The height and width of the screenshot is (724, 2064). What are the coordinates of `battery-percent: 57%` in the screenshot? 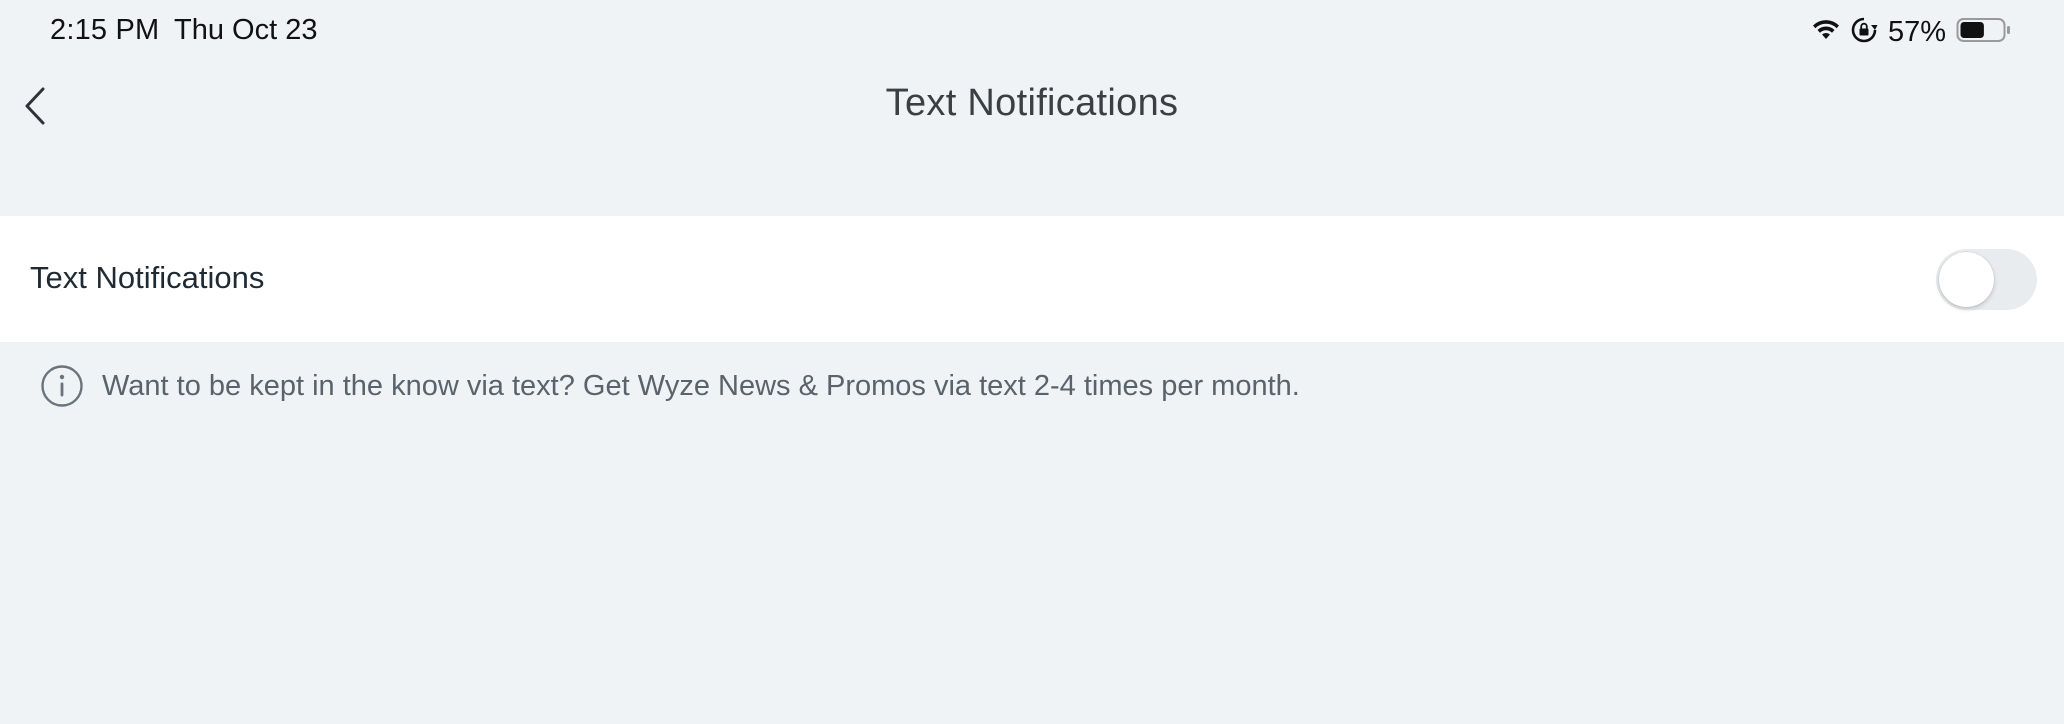 It's located at (1916, 31).